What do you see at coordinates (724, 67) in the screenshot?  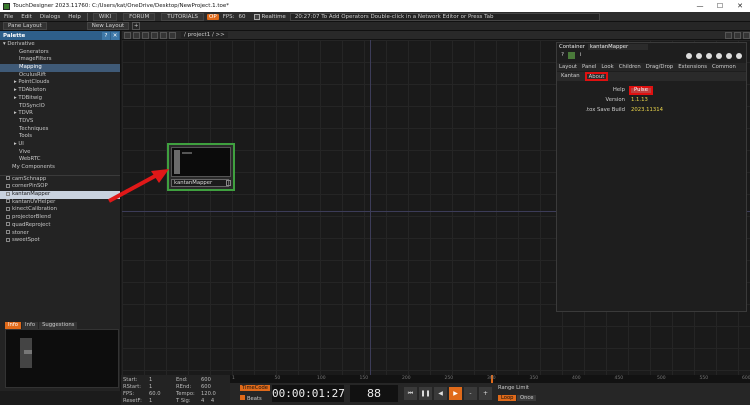 I see `tab-common: Common` at bounding box center [724, 67].